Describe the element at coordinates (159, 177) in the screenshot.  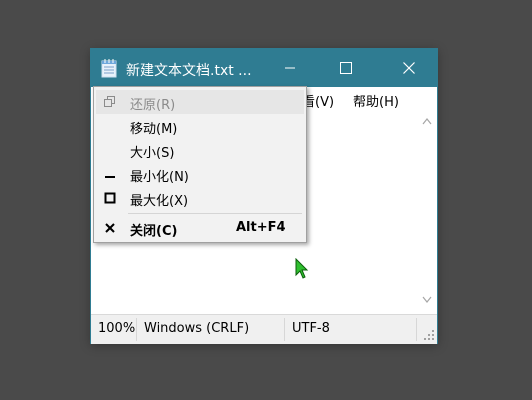
I see `menu-item-label: 最小化(N)` at that location.